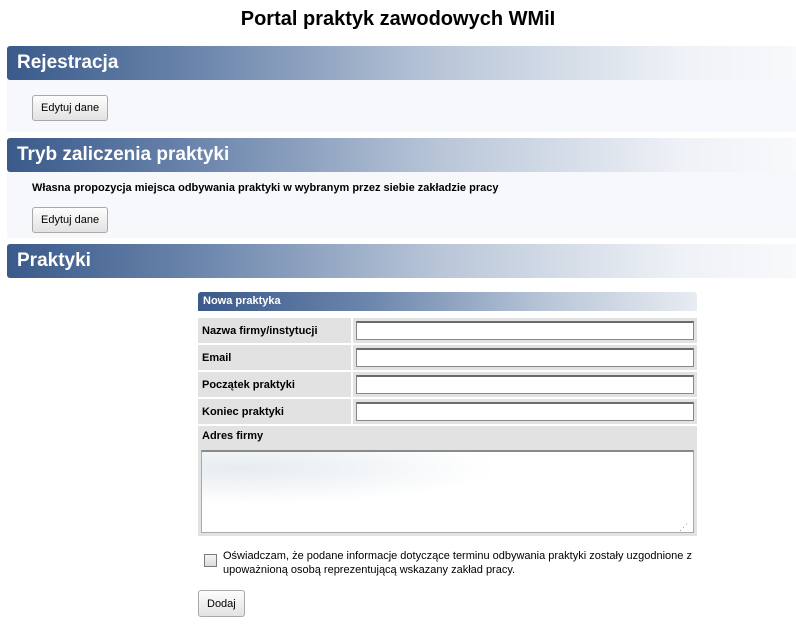 The width and height of the screenshot is (796, 639). What do you see at coordinates (401, 261) in the screenshot?
I see `section-header-internships: Praktyki` at bounding box center [401, 261].